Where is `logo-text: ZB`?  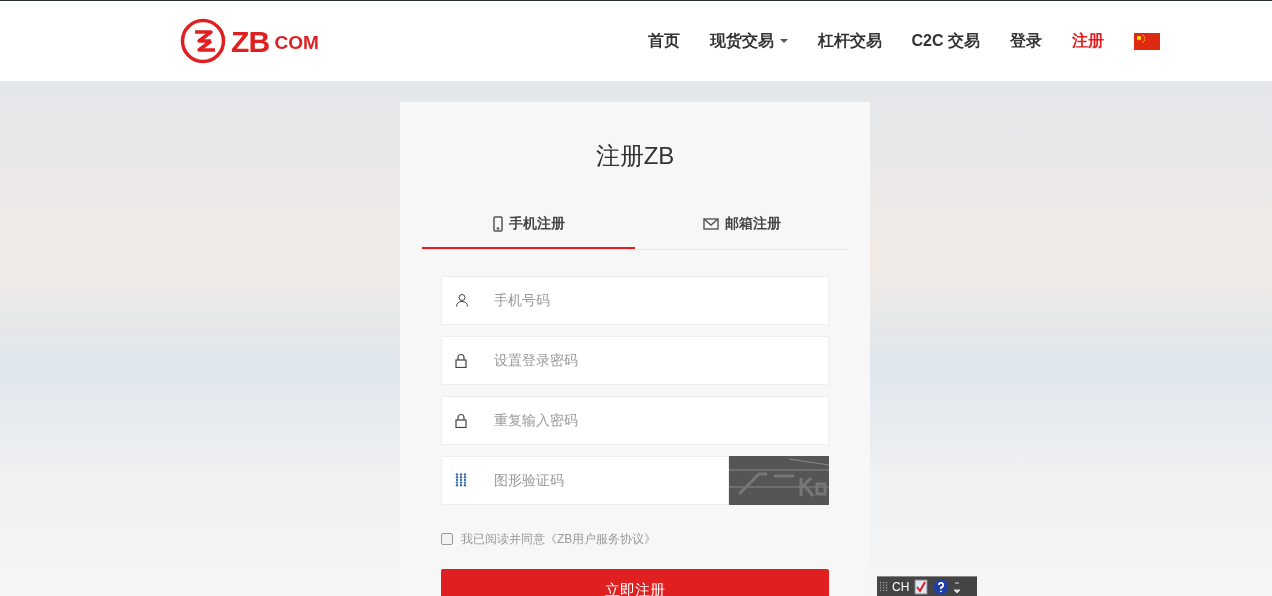
logo-text: ZB is located at coordinates (250, 41).